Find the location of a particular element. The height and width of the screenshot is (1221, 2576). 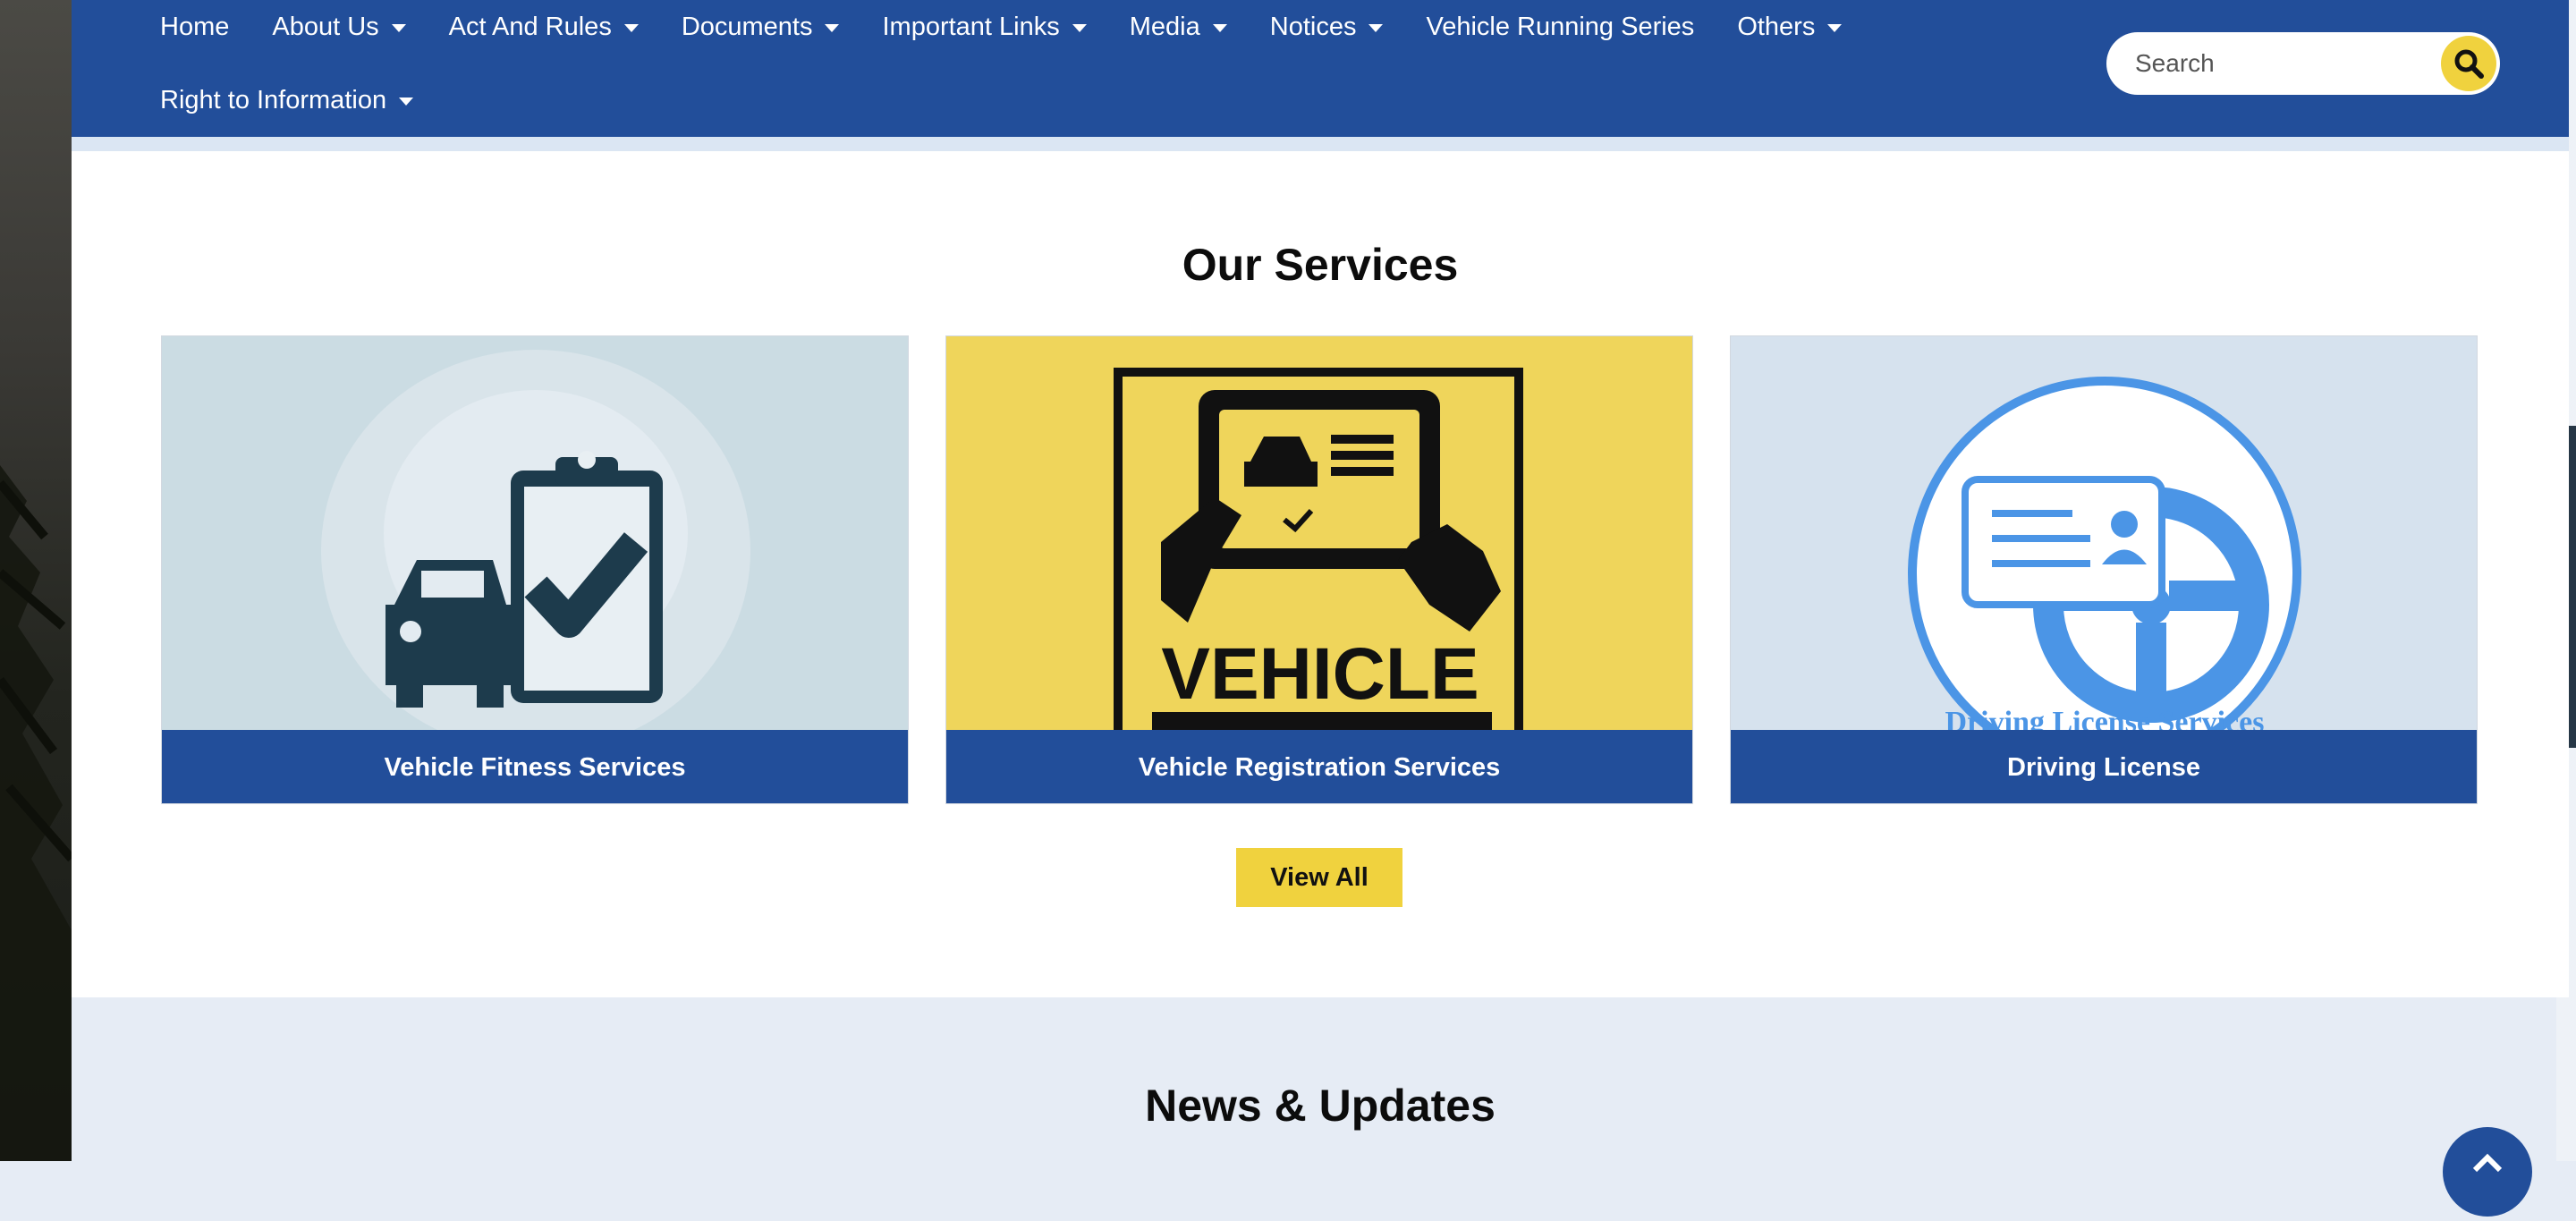

service-card-image: Driving License Services is located at coordinates (2104, 533).